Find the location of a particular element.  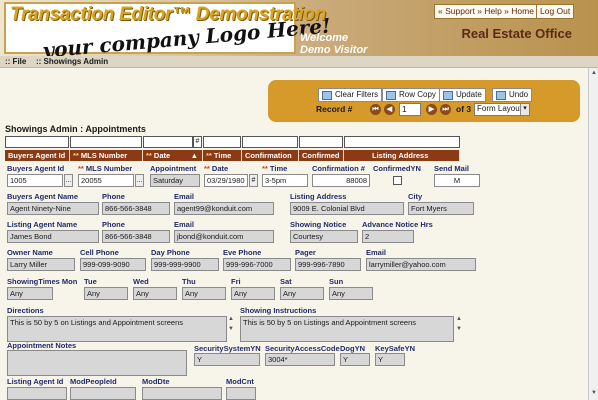

buyers-email-field: agent99@konduit.com is located at coordinates (224, 208).